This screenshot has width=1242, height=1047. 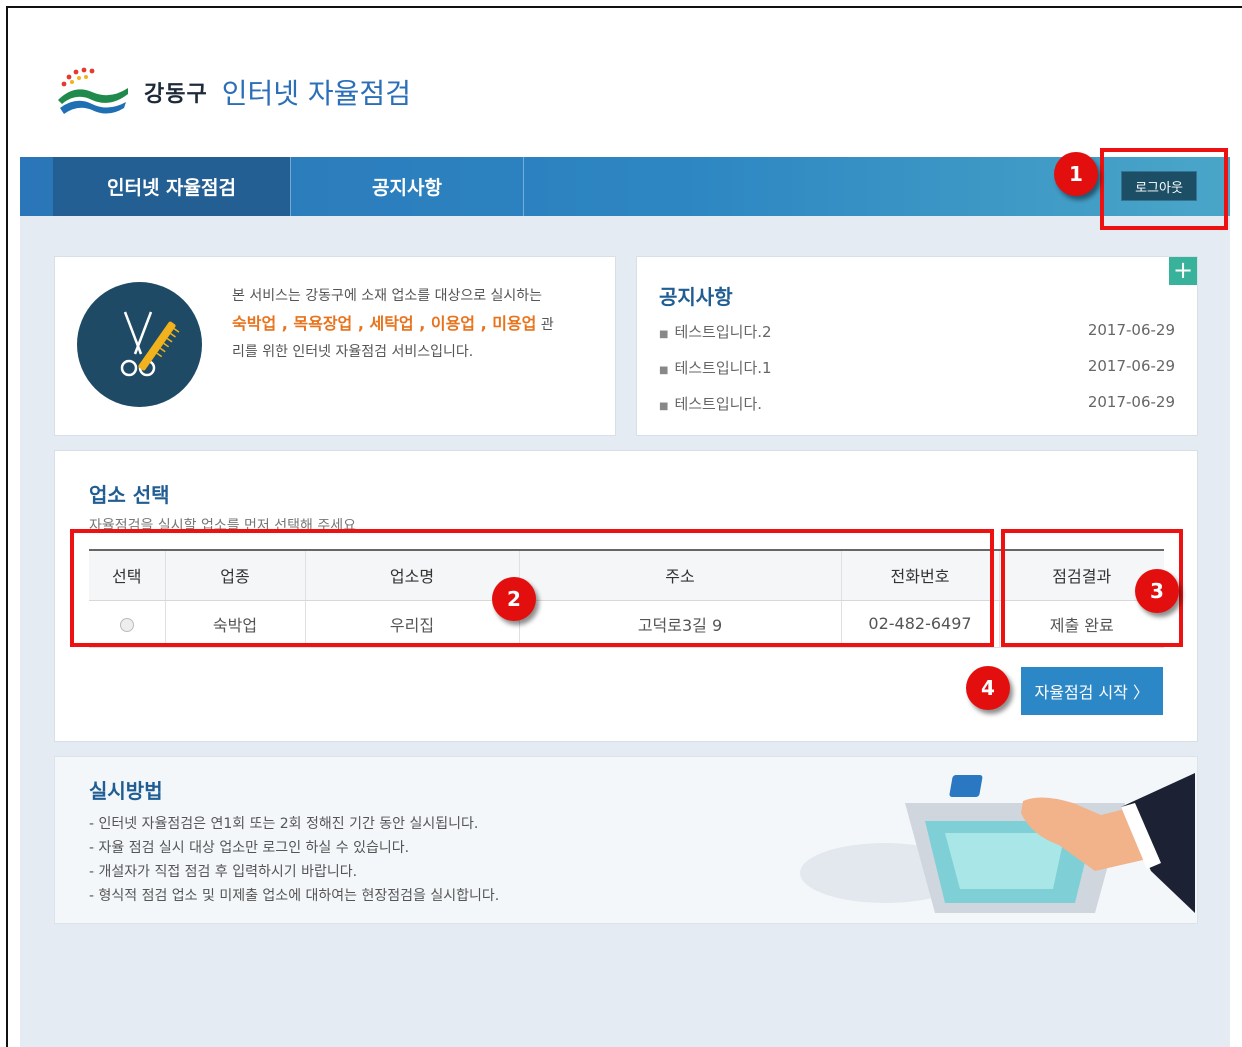 I want to click on tablet-hand-illustration, so click(x=997, y=843).